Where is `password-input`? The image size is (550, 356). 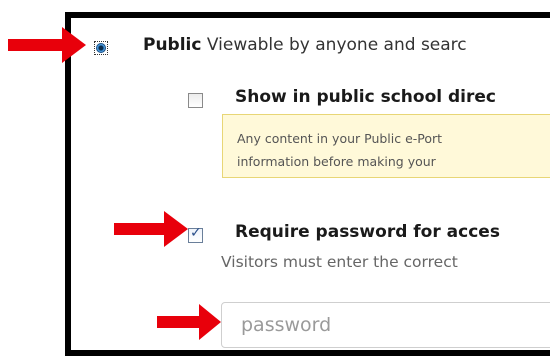 password-input is located at coordinates (385, 325).